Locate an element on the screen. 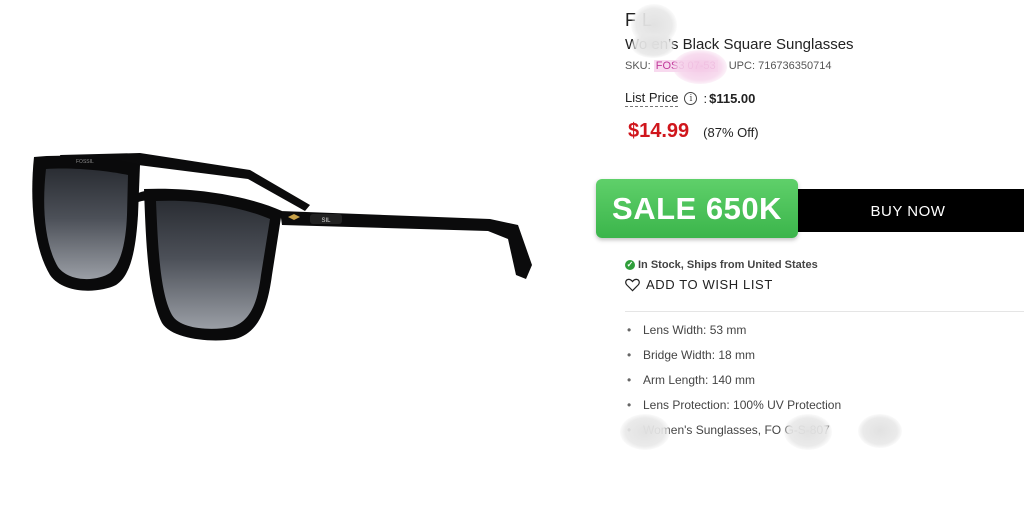  product-title: Wo en's Black Square Sunglasses is located at coordinates (739, 44).